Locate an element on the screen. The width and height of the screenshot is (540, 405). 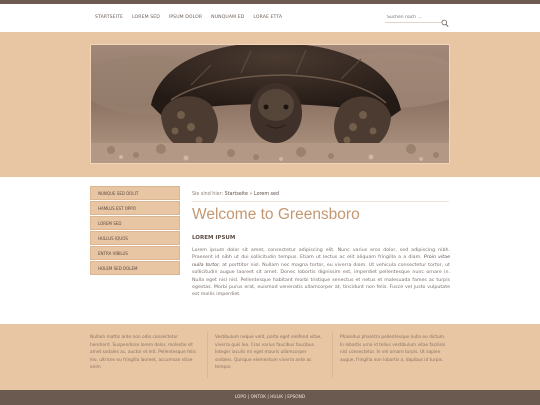
breadcrumb-prefix: Sie sind hier: is located at coordinates (208, 194).